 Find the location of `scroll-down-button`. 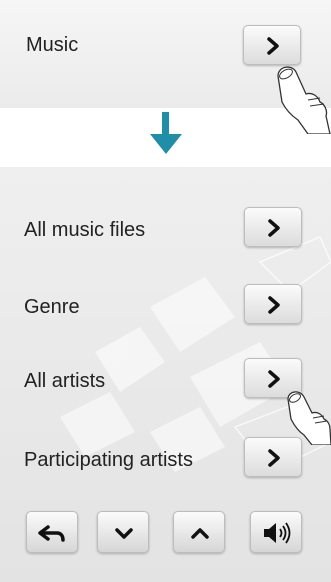

scroll-down-button is located at coordinates (123, 532).